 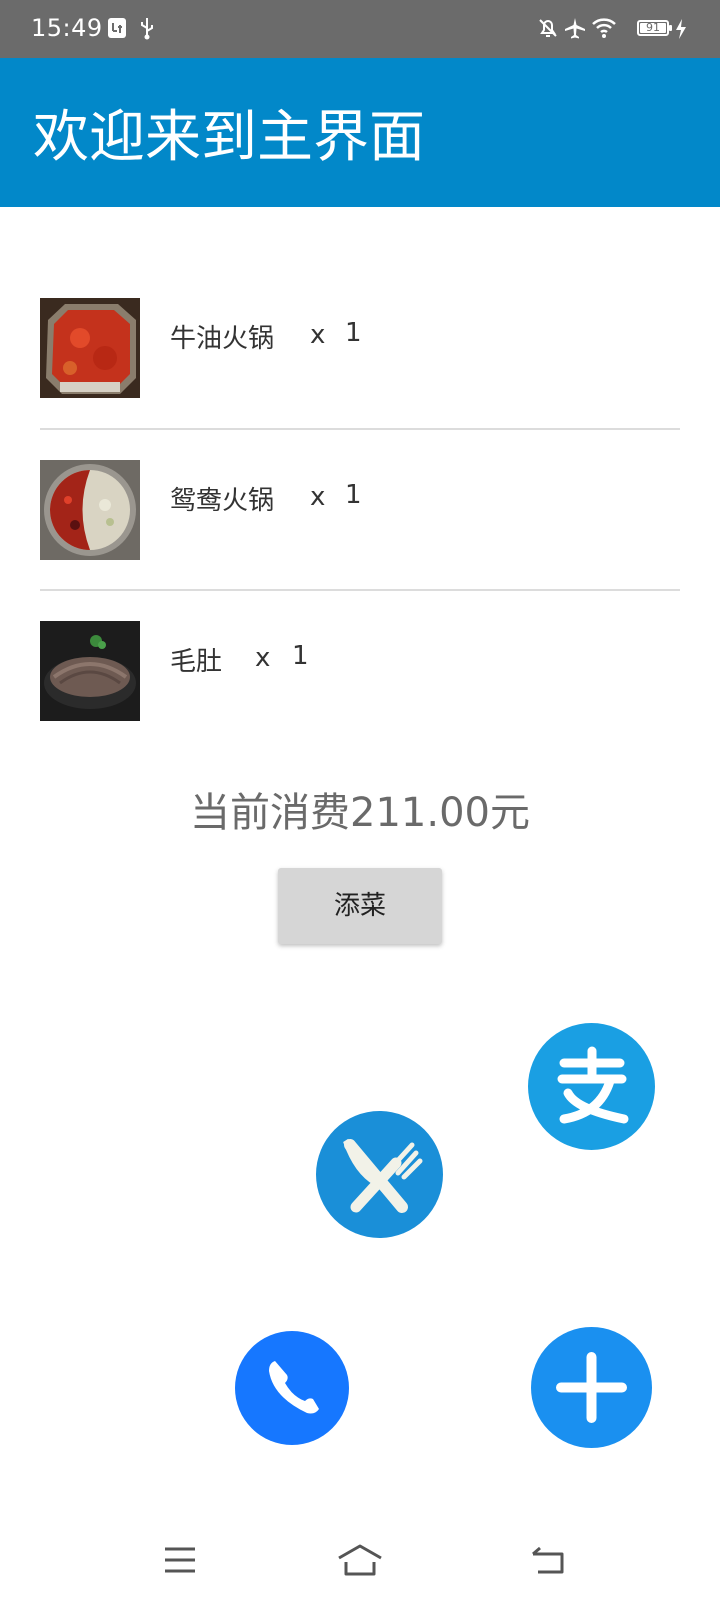 What do you see at coordinates (548, 1560) in the screenshot?
I see `back-icon` at bounding box center [548, 1560].